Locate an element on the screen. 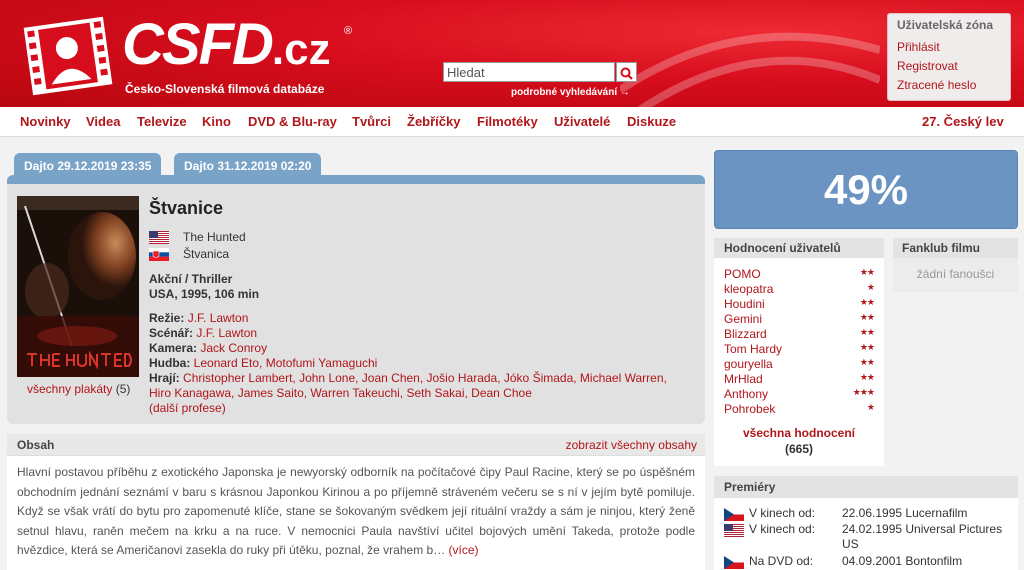 This screenshot has height=570, width=1024. rating-user: Gemini is located at coordinates (743, 319).